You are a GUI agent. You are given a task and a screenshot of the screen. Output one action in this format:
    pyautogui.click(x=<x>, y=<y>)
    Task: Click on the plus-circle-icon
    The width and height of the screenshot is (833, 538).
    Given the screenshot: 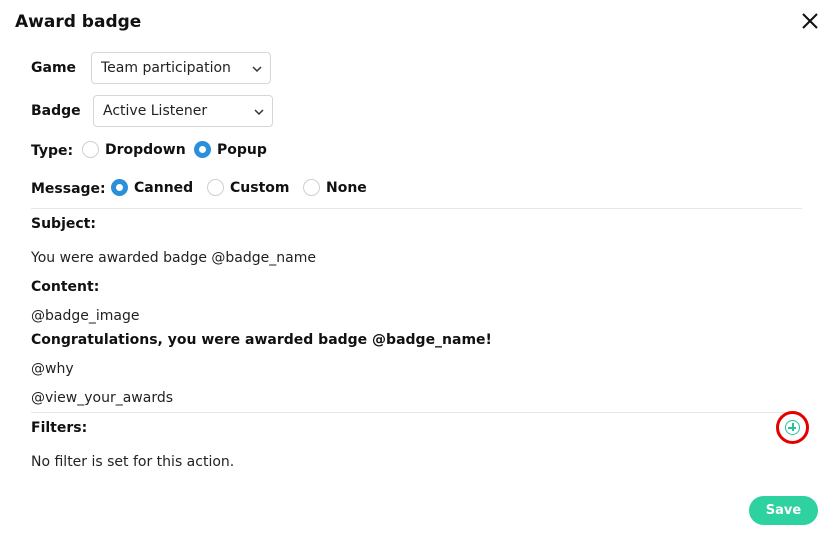 What is the action you would take?
    pyautogui.click(x=792, y=427)
    